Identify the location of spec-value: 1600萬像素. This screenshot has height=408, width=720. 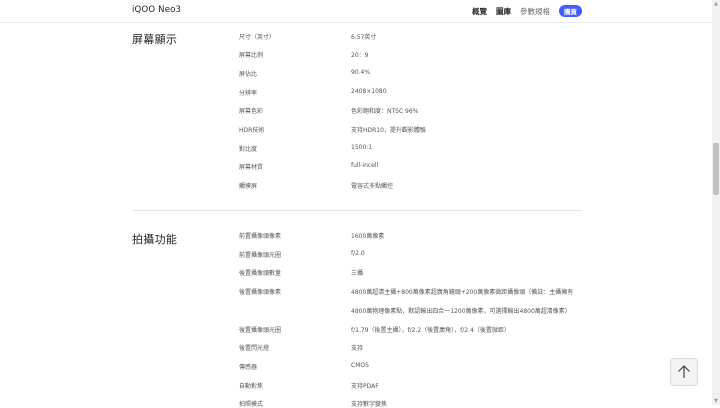
(368, 236).